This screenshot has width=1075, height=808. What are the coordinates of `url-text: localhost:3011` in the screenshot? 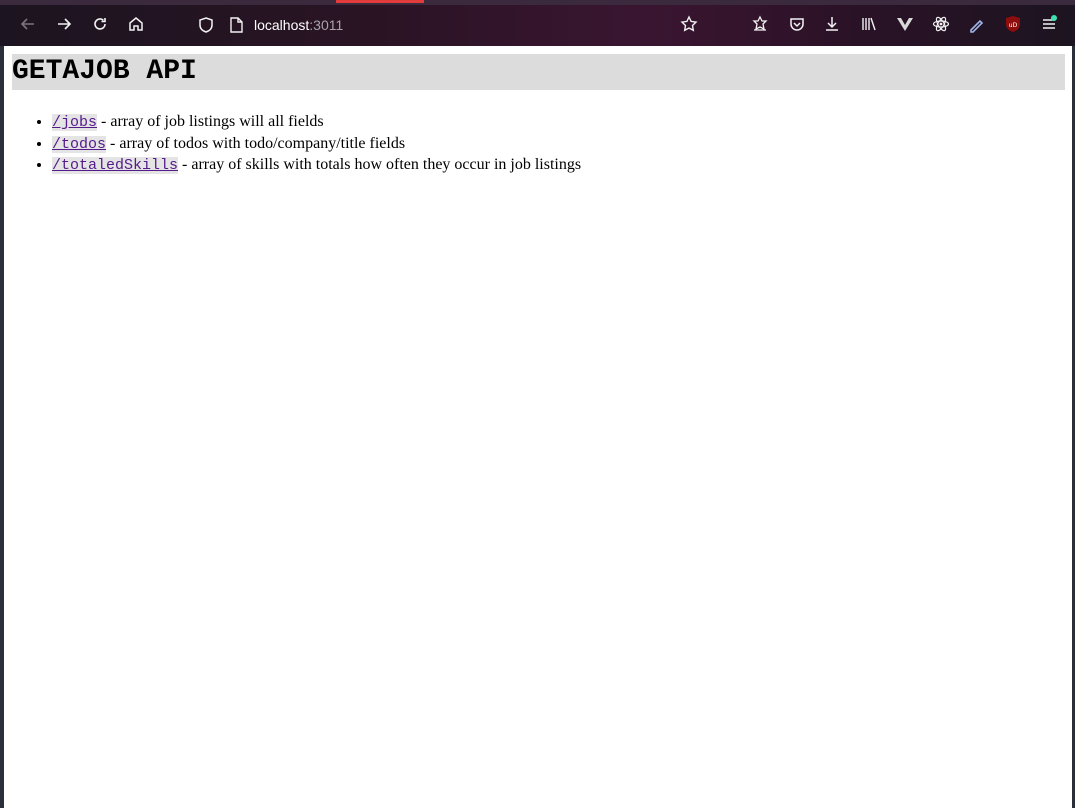 It's located at (298, 25).